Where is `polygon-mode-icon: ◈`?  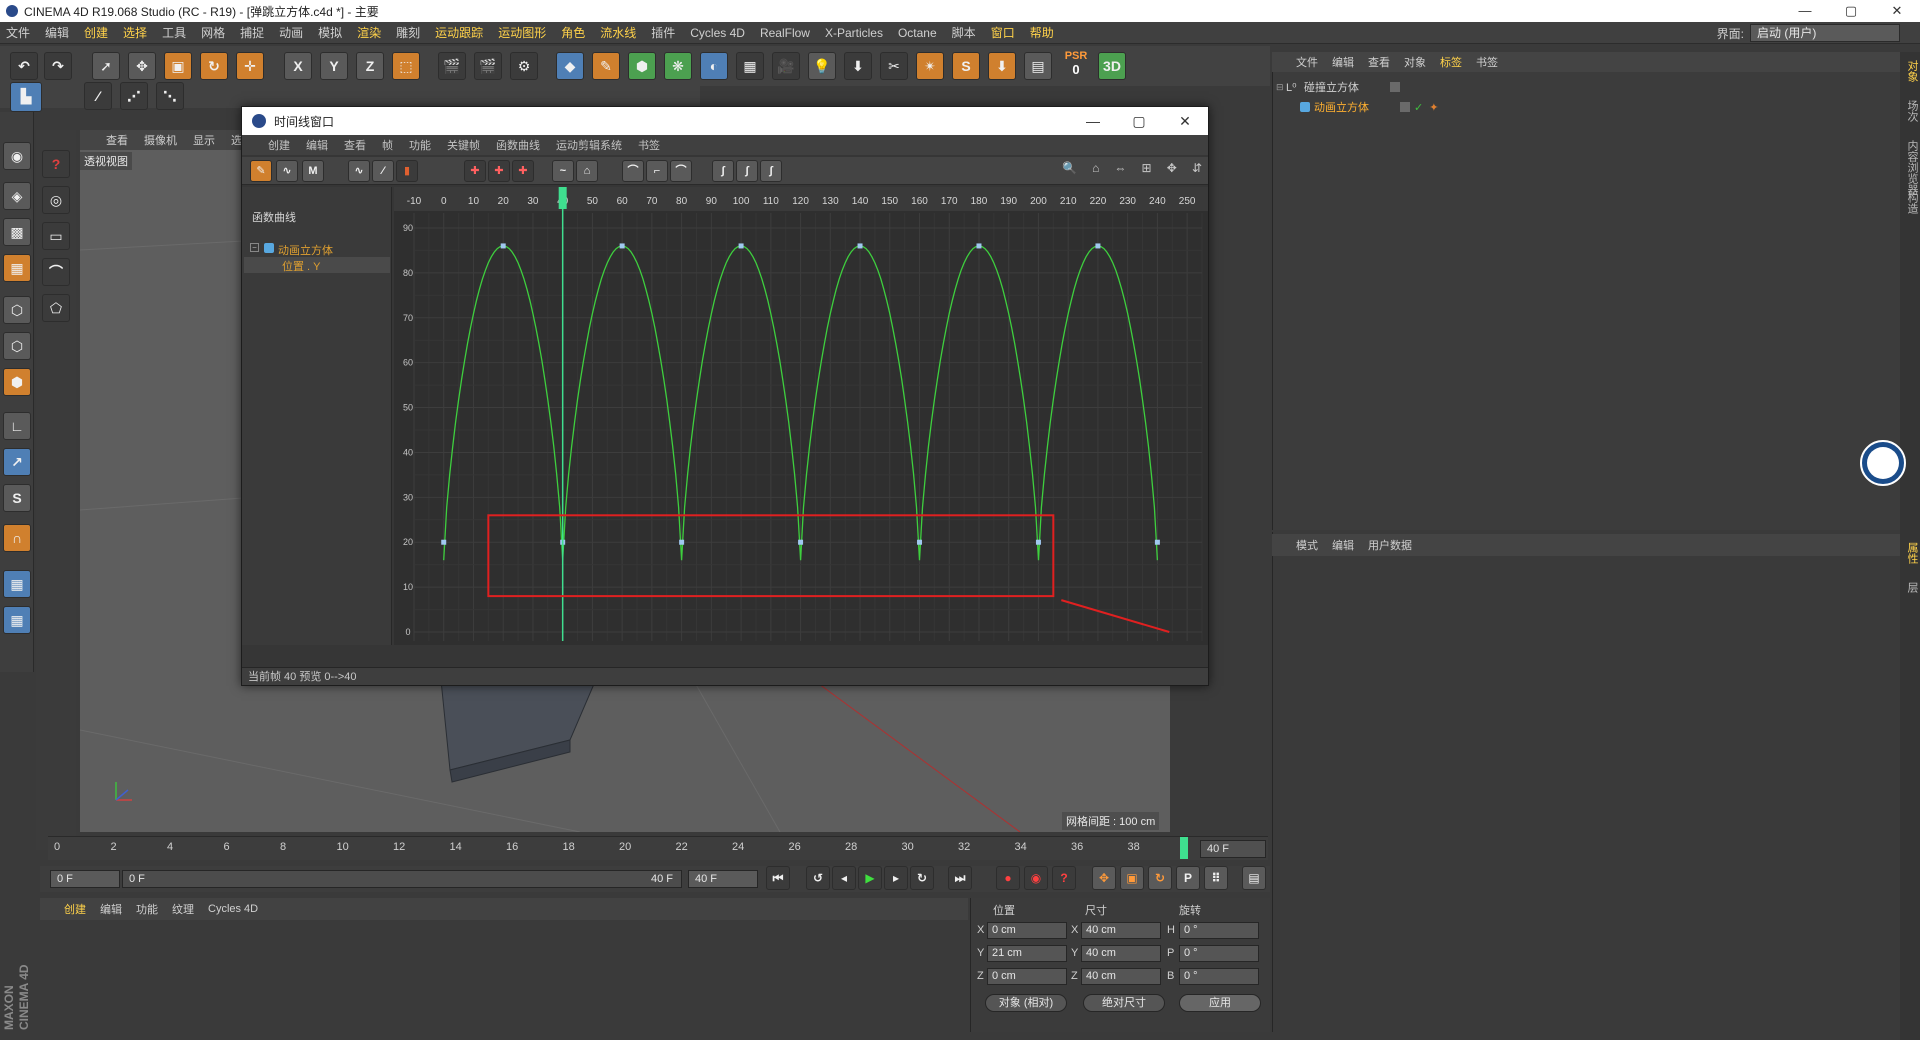
polygon-mode-icon: ◈ is located at coordinates (17, 196).